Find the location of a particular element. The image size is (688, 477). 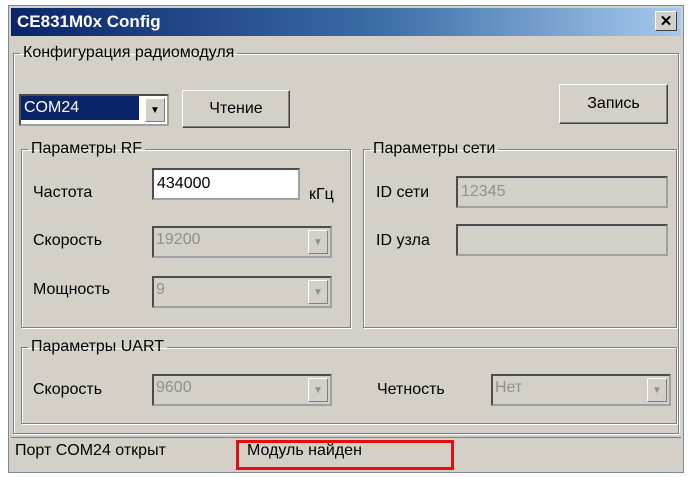

uart-speed-label: Скорость is located at coordinates (68, 389).